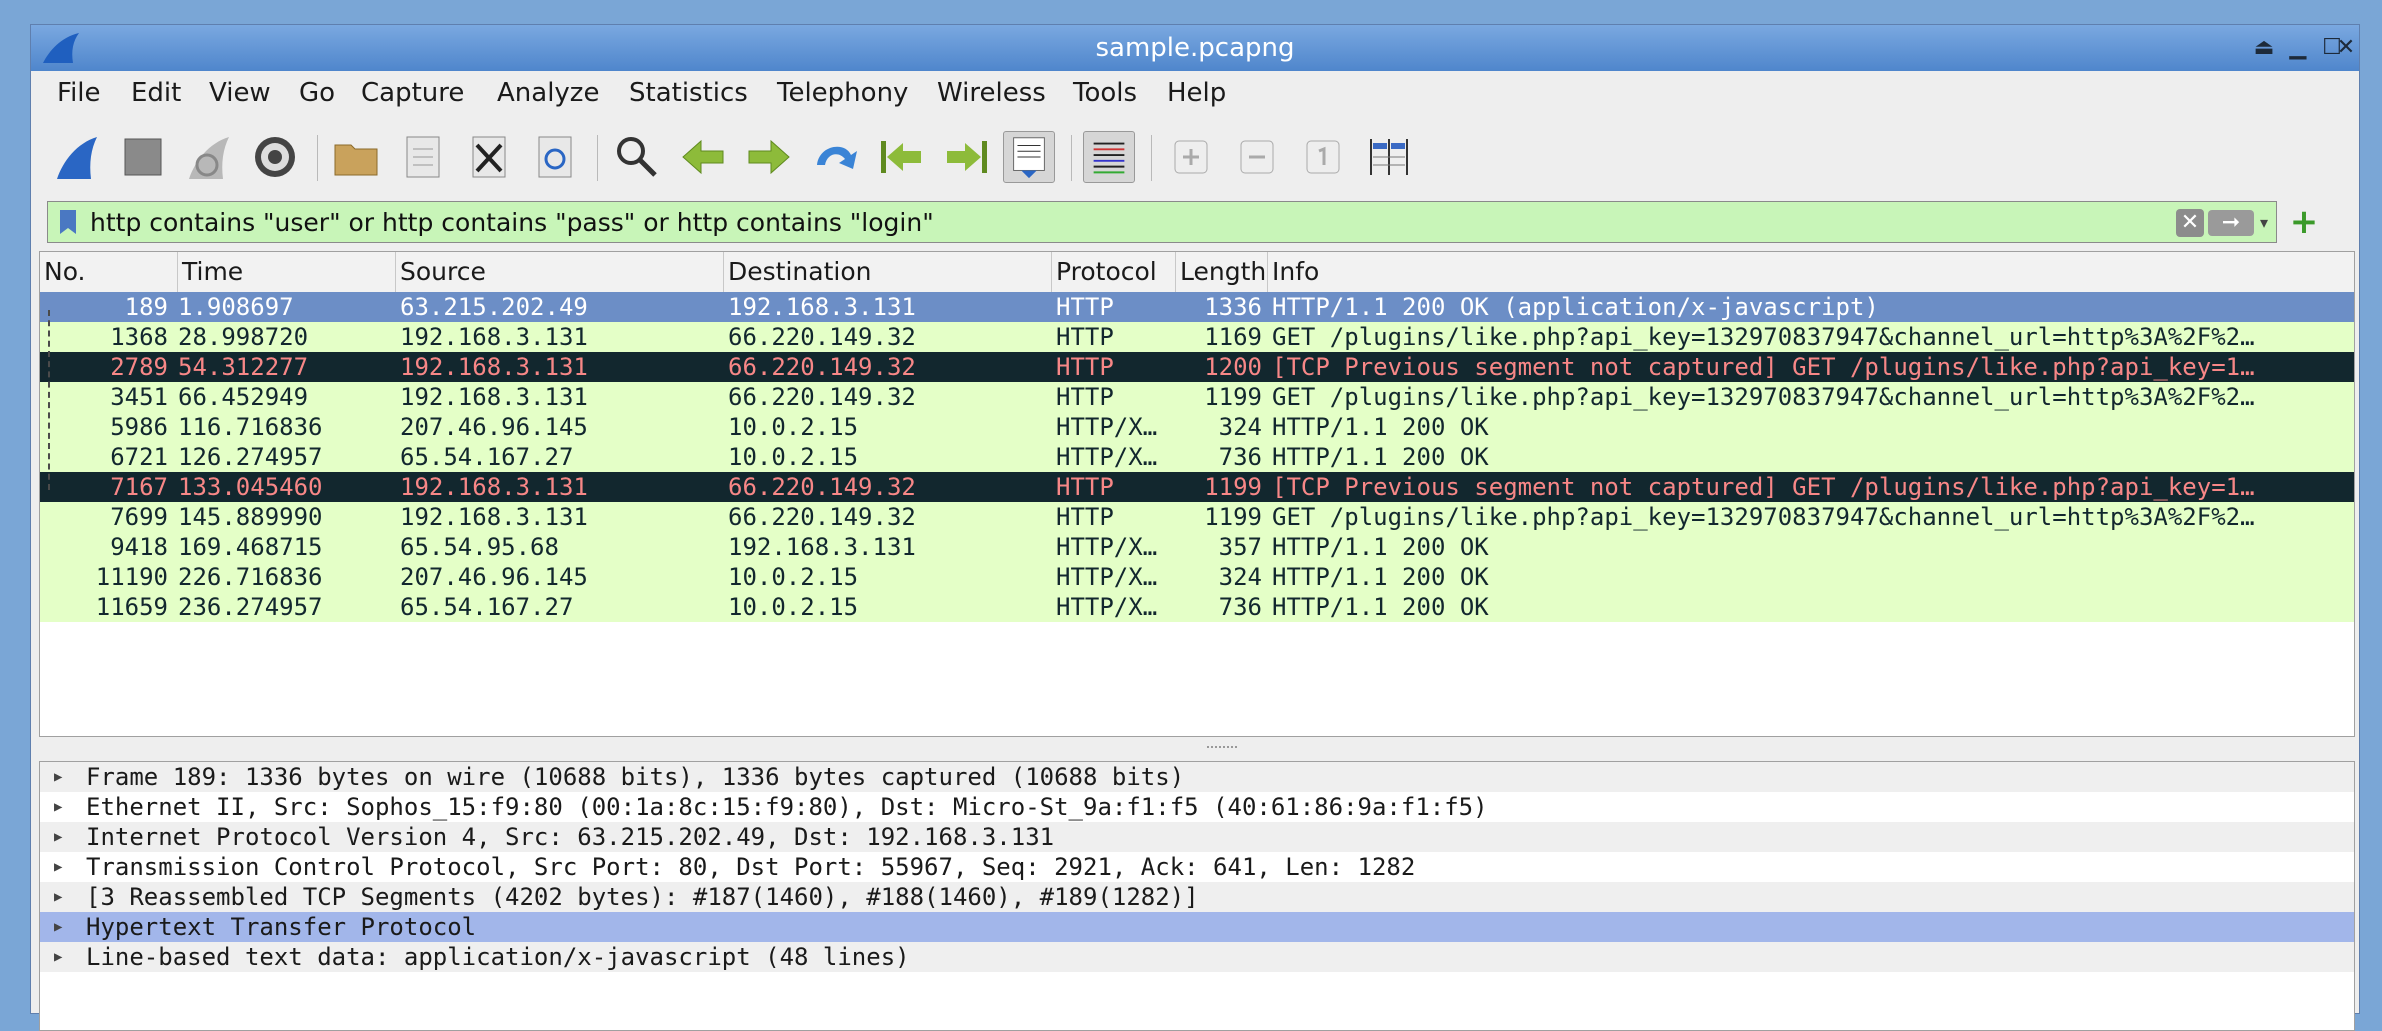 The image size is (2382, 1031). What do you see at coordinates (1140, 222) in the screenshot?
I see `display-filter-input` at bounding box center [1140, 222].